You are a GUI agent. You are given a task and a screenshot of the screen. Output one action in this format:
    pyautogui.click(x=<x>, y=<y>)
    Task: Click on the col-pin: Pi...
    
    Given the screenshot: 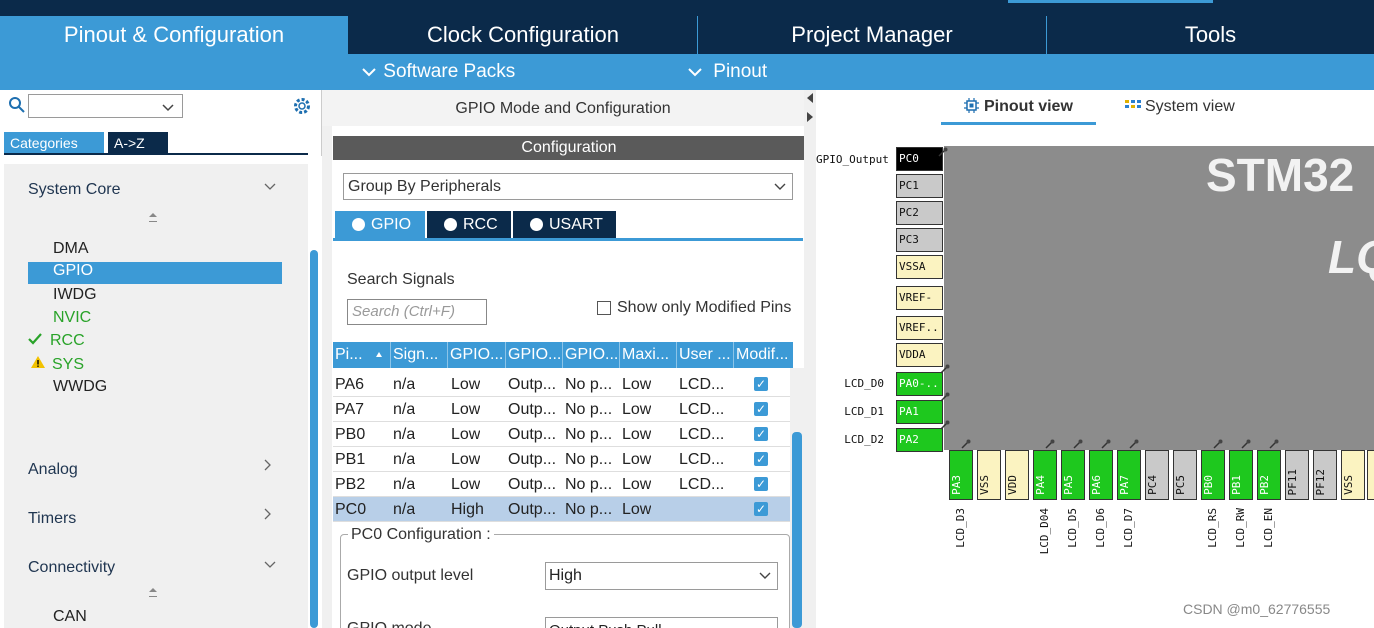 What is the action you would take?
    pyautogui.click(x=362, y=355)
    